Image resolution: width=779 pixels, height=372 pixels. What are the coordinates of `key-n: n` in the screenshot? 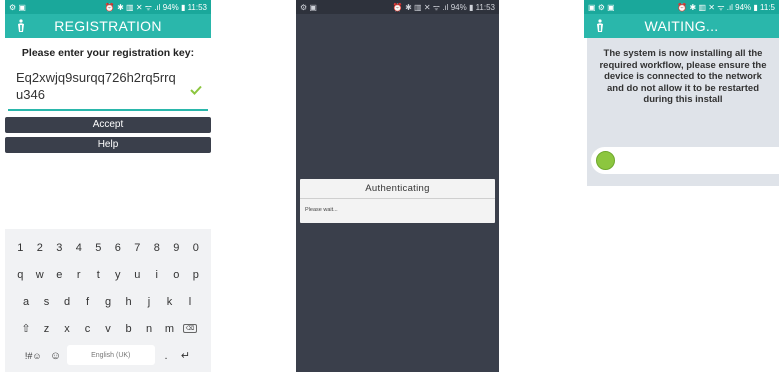 It's located at (149, 328).